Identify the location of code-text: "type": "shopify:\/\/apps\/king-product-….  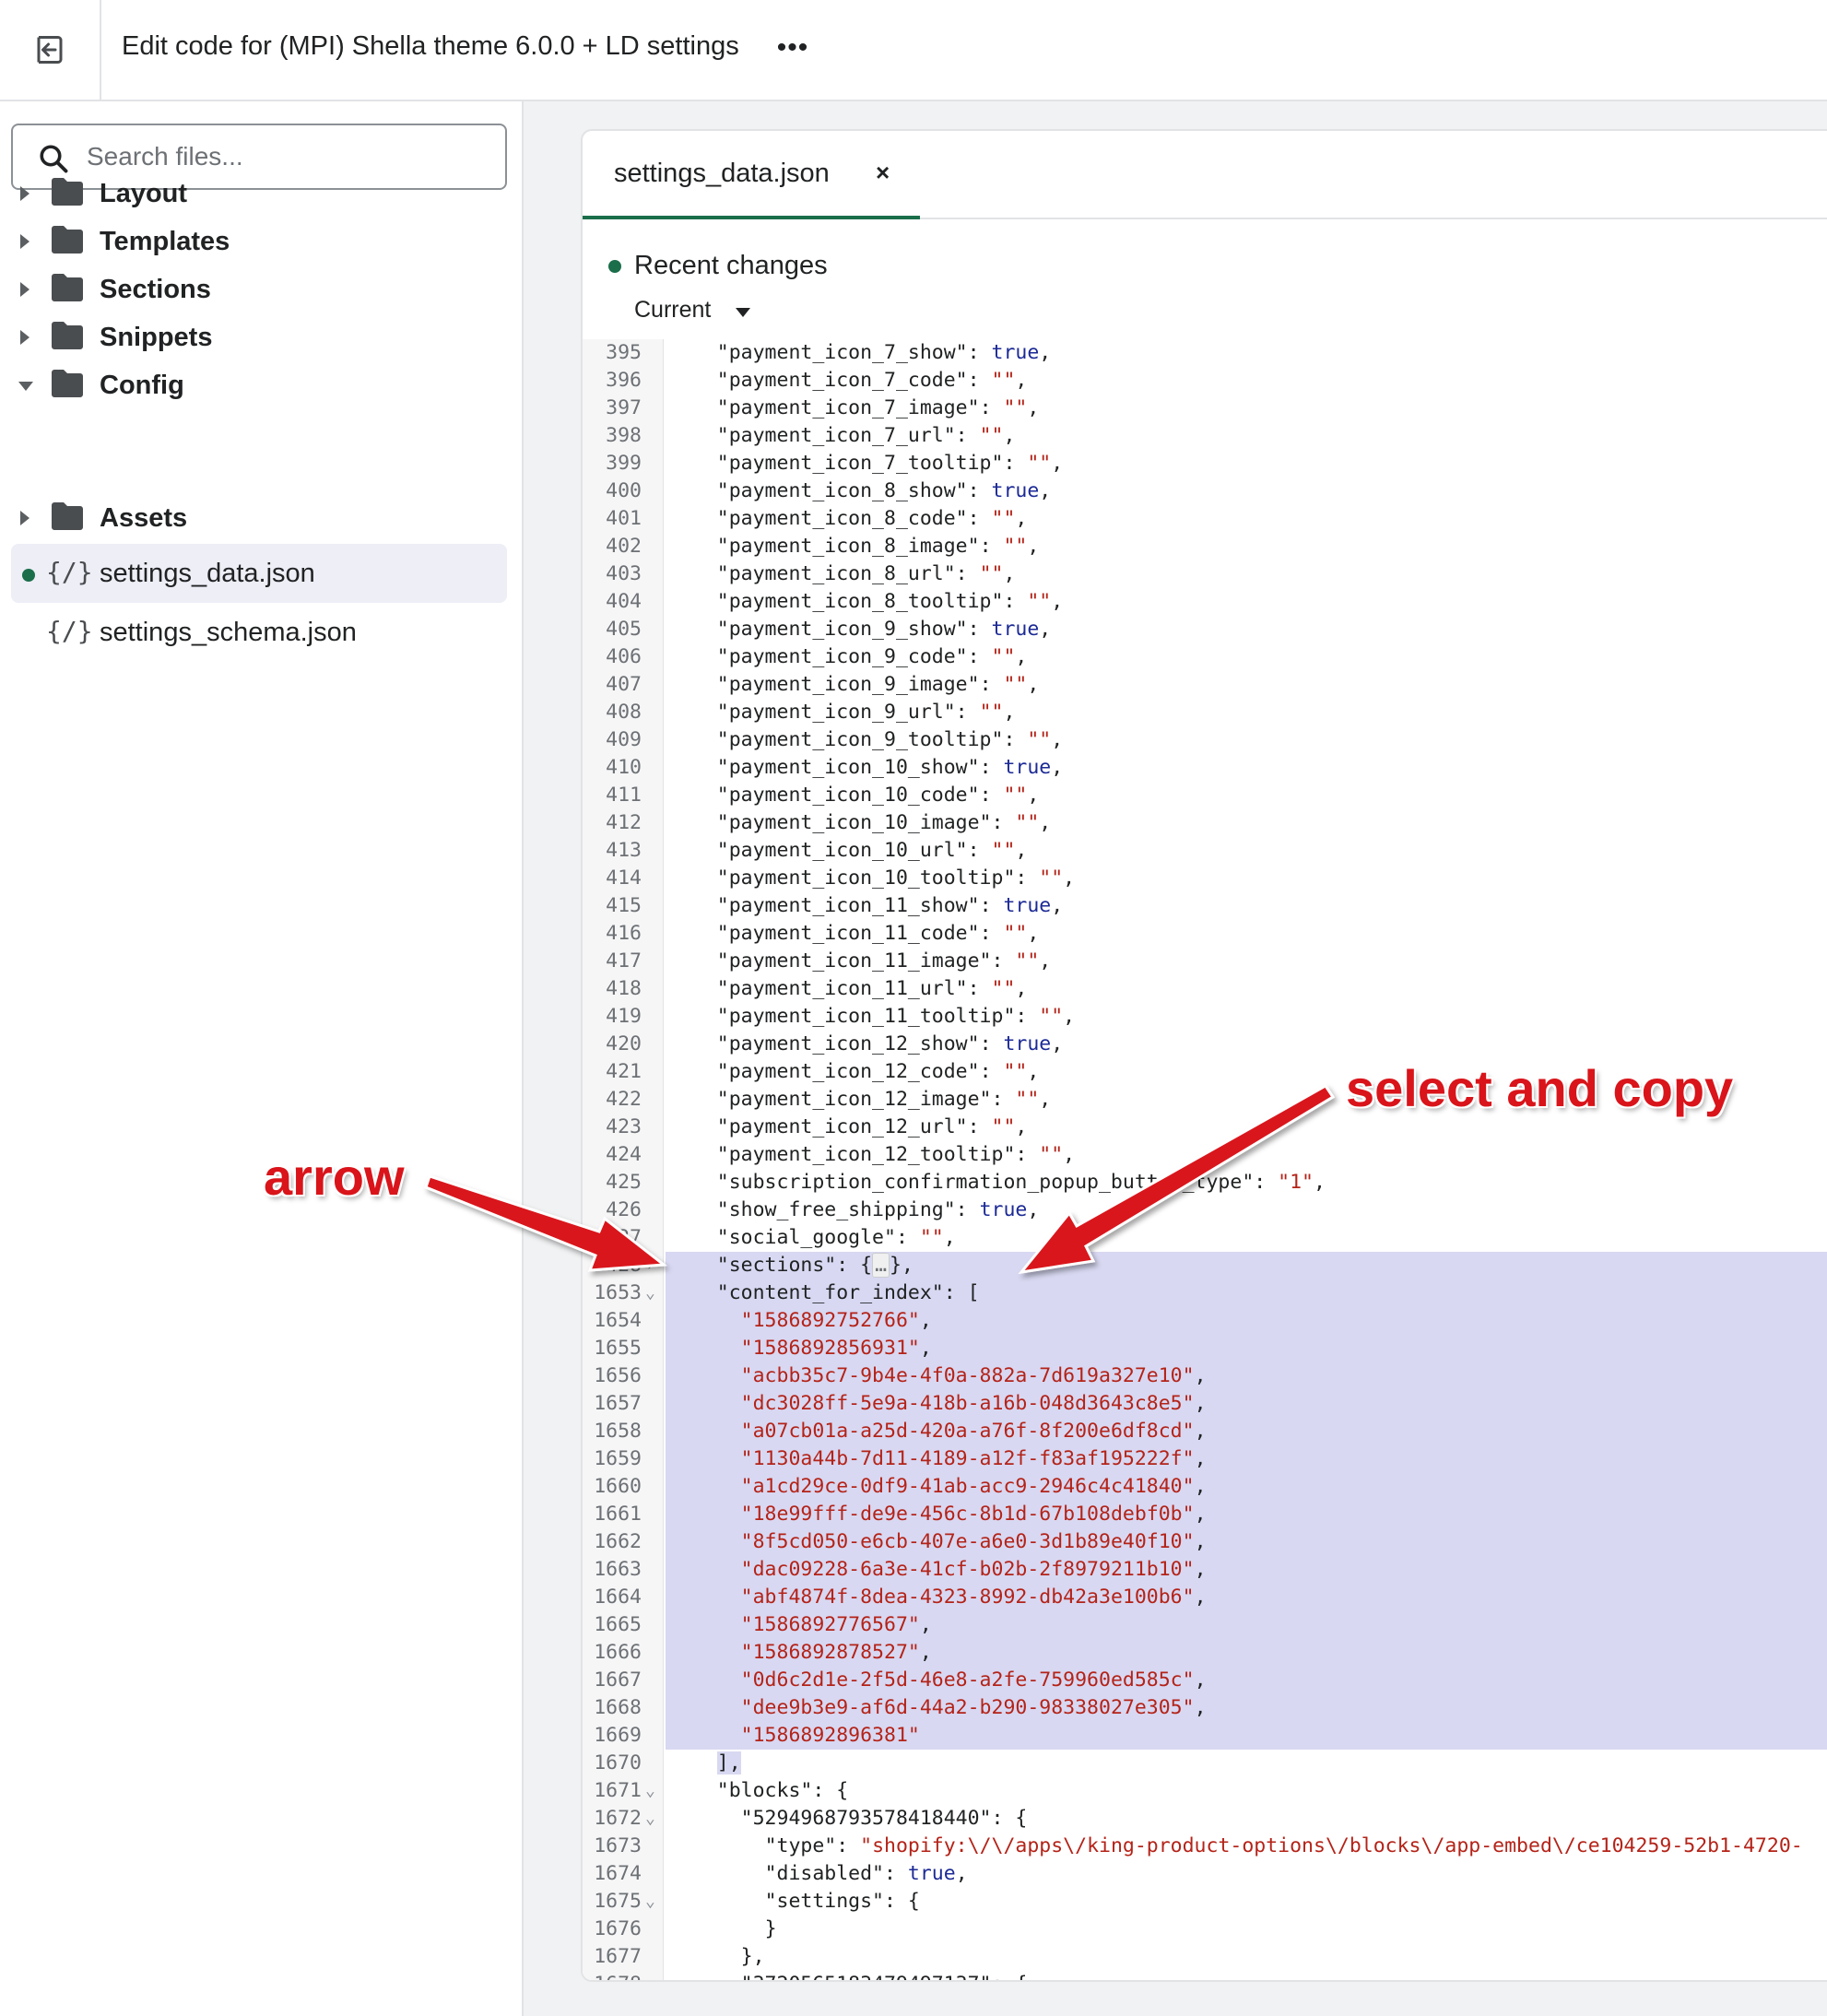
(1247, 1846).